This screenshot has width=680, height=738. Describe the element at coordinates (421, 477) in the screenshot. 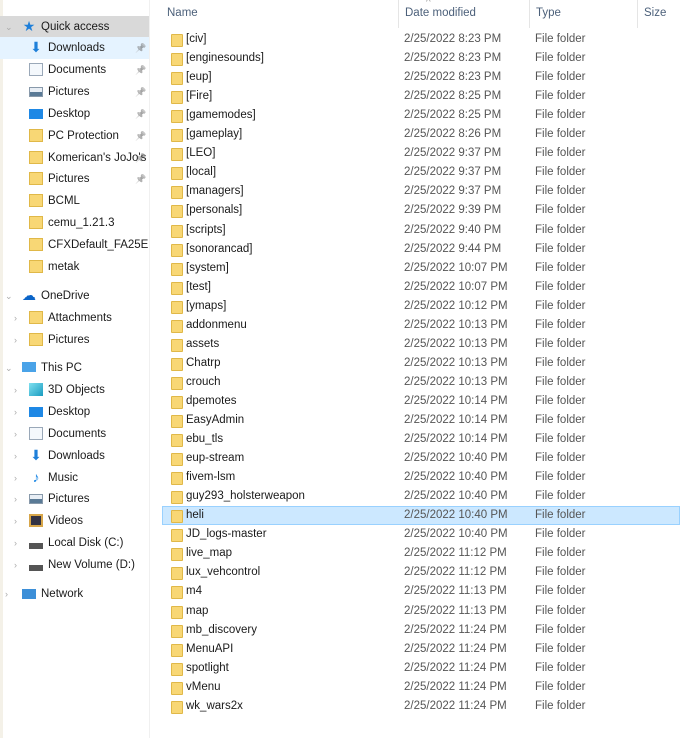

I see `file-row: fivem-lsm 2/25/2022 10:40 PM File folder` at that location.